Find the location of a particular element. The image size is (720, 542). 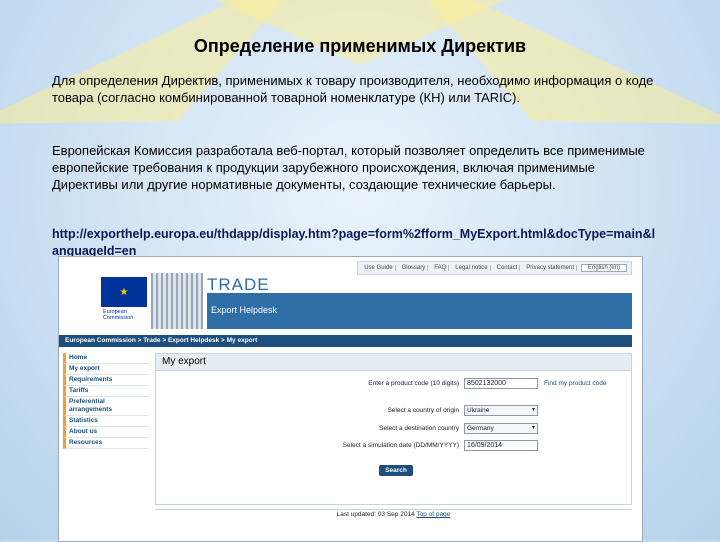

building-image is located at coordinates (177, 301).